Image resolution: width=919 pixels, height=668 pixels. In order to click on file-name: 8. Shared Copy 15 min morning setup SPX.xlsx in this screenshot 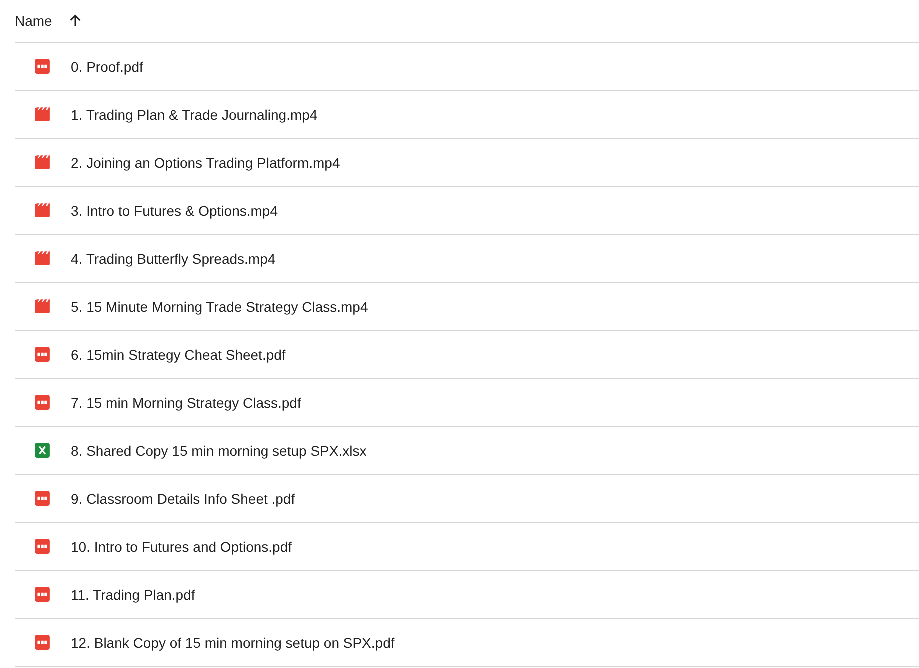, I will do `click(219, 450)`.